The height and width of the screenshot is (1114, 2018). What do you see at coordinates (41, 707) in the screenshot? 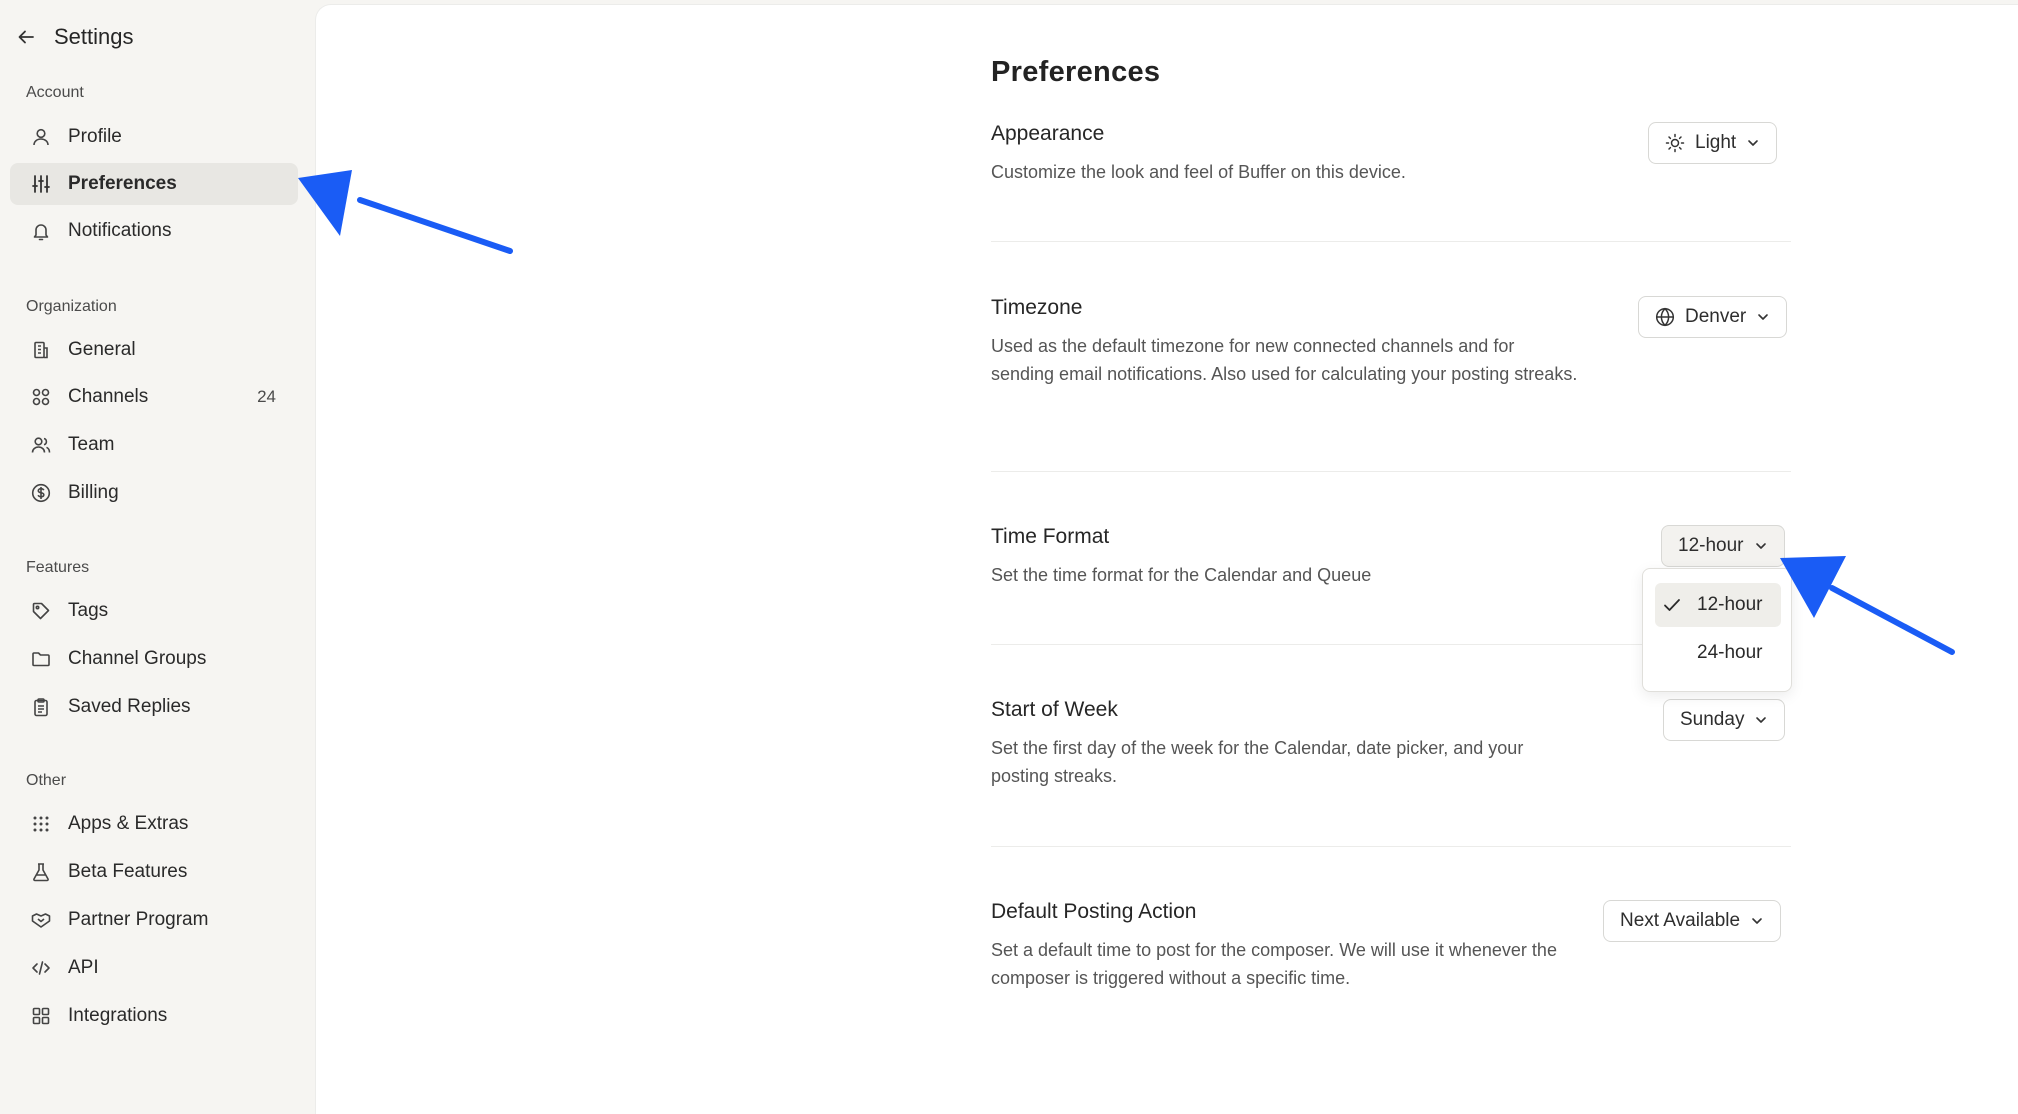
I see `clipboard-icon` at bounding box center [41, 707].